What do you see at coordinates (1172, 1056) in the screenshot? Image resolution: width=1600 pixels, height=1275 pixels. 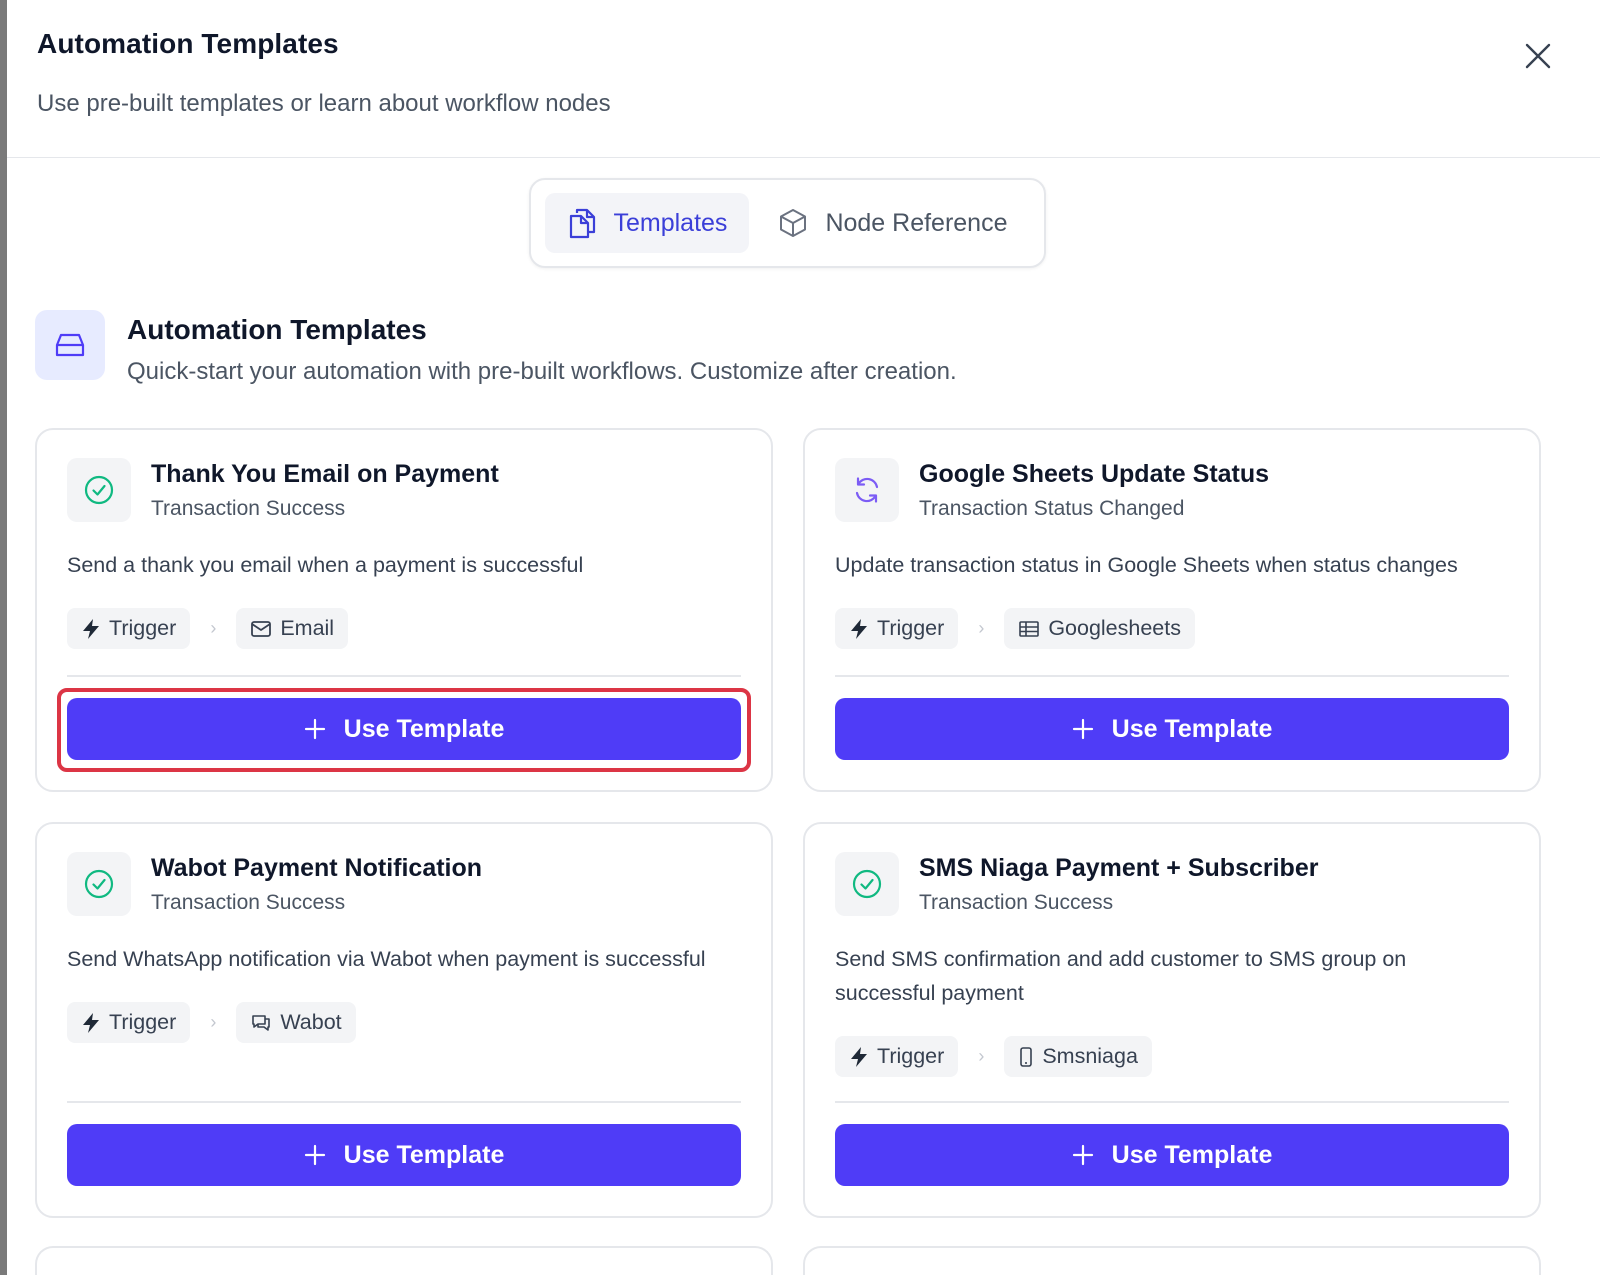 I see `template-flow: Trigger › Smsniaga` at bounding box center [1172, 1056].